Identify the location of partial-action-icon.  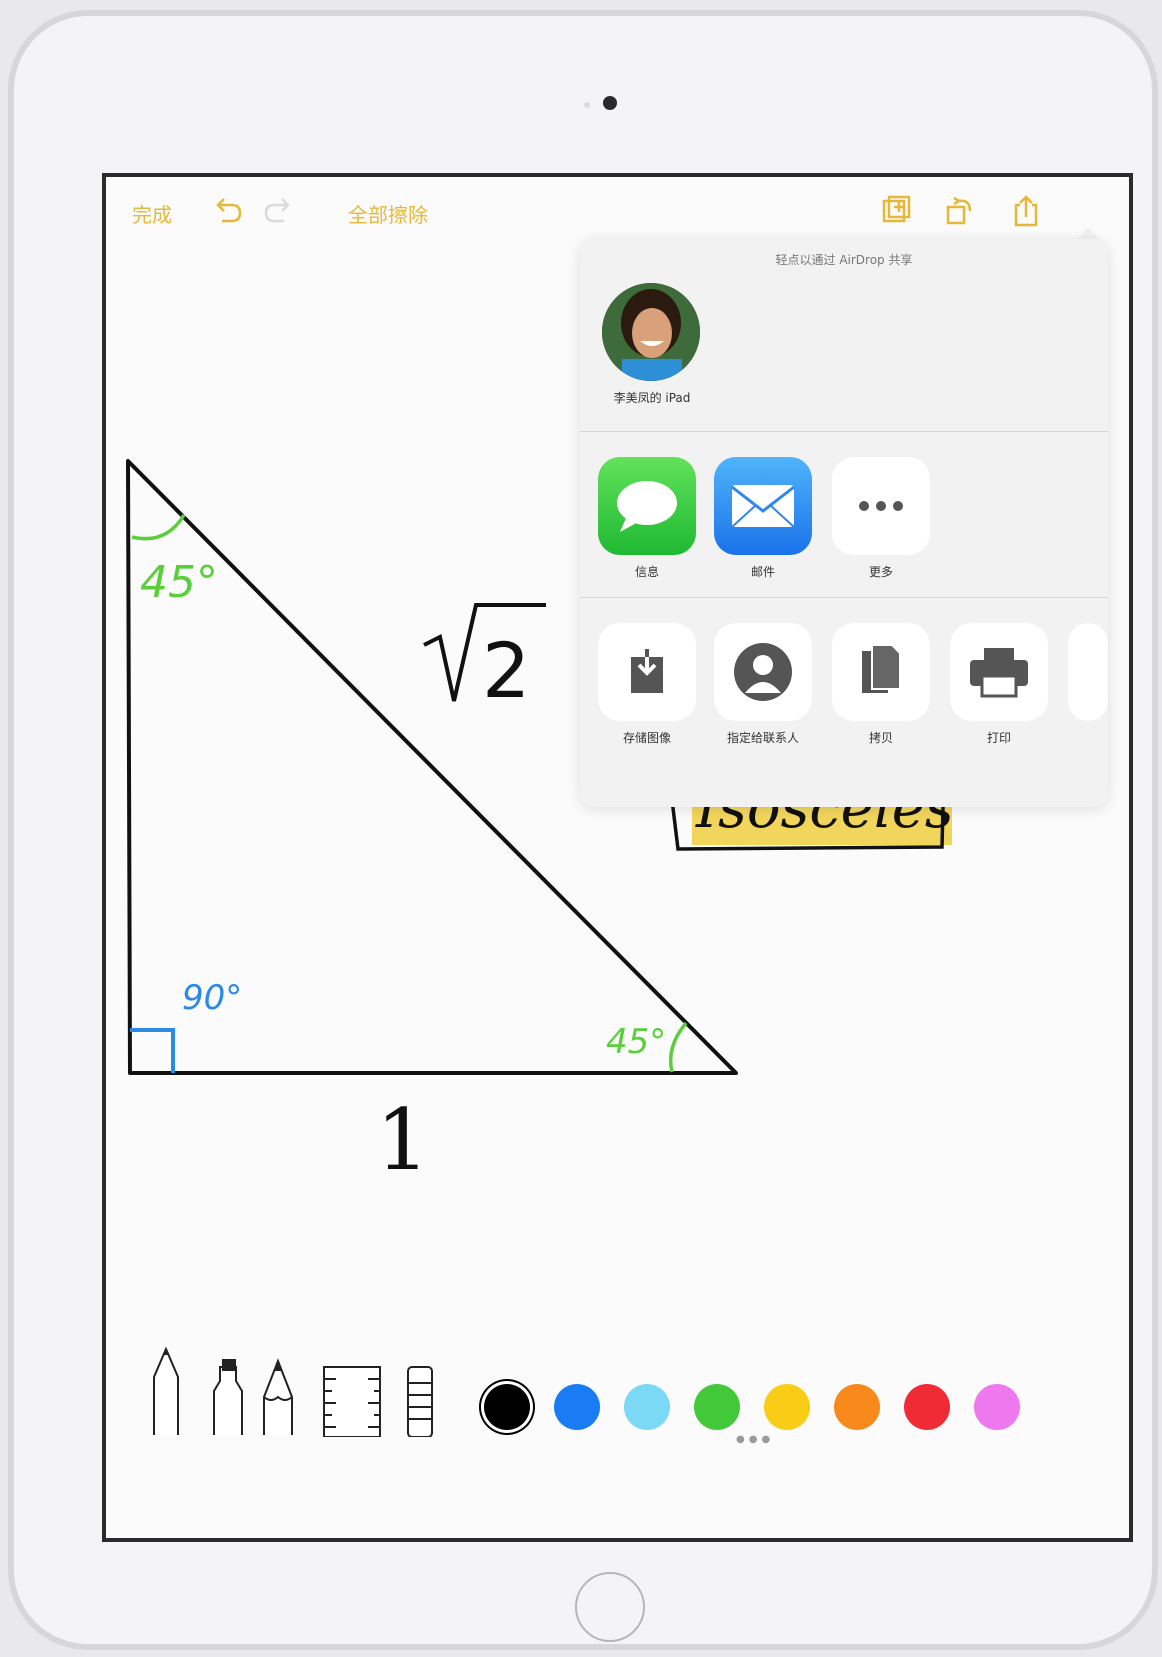
(1088, 672).